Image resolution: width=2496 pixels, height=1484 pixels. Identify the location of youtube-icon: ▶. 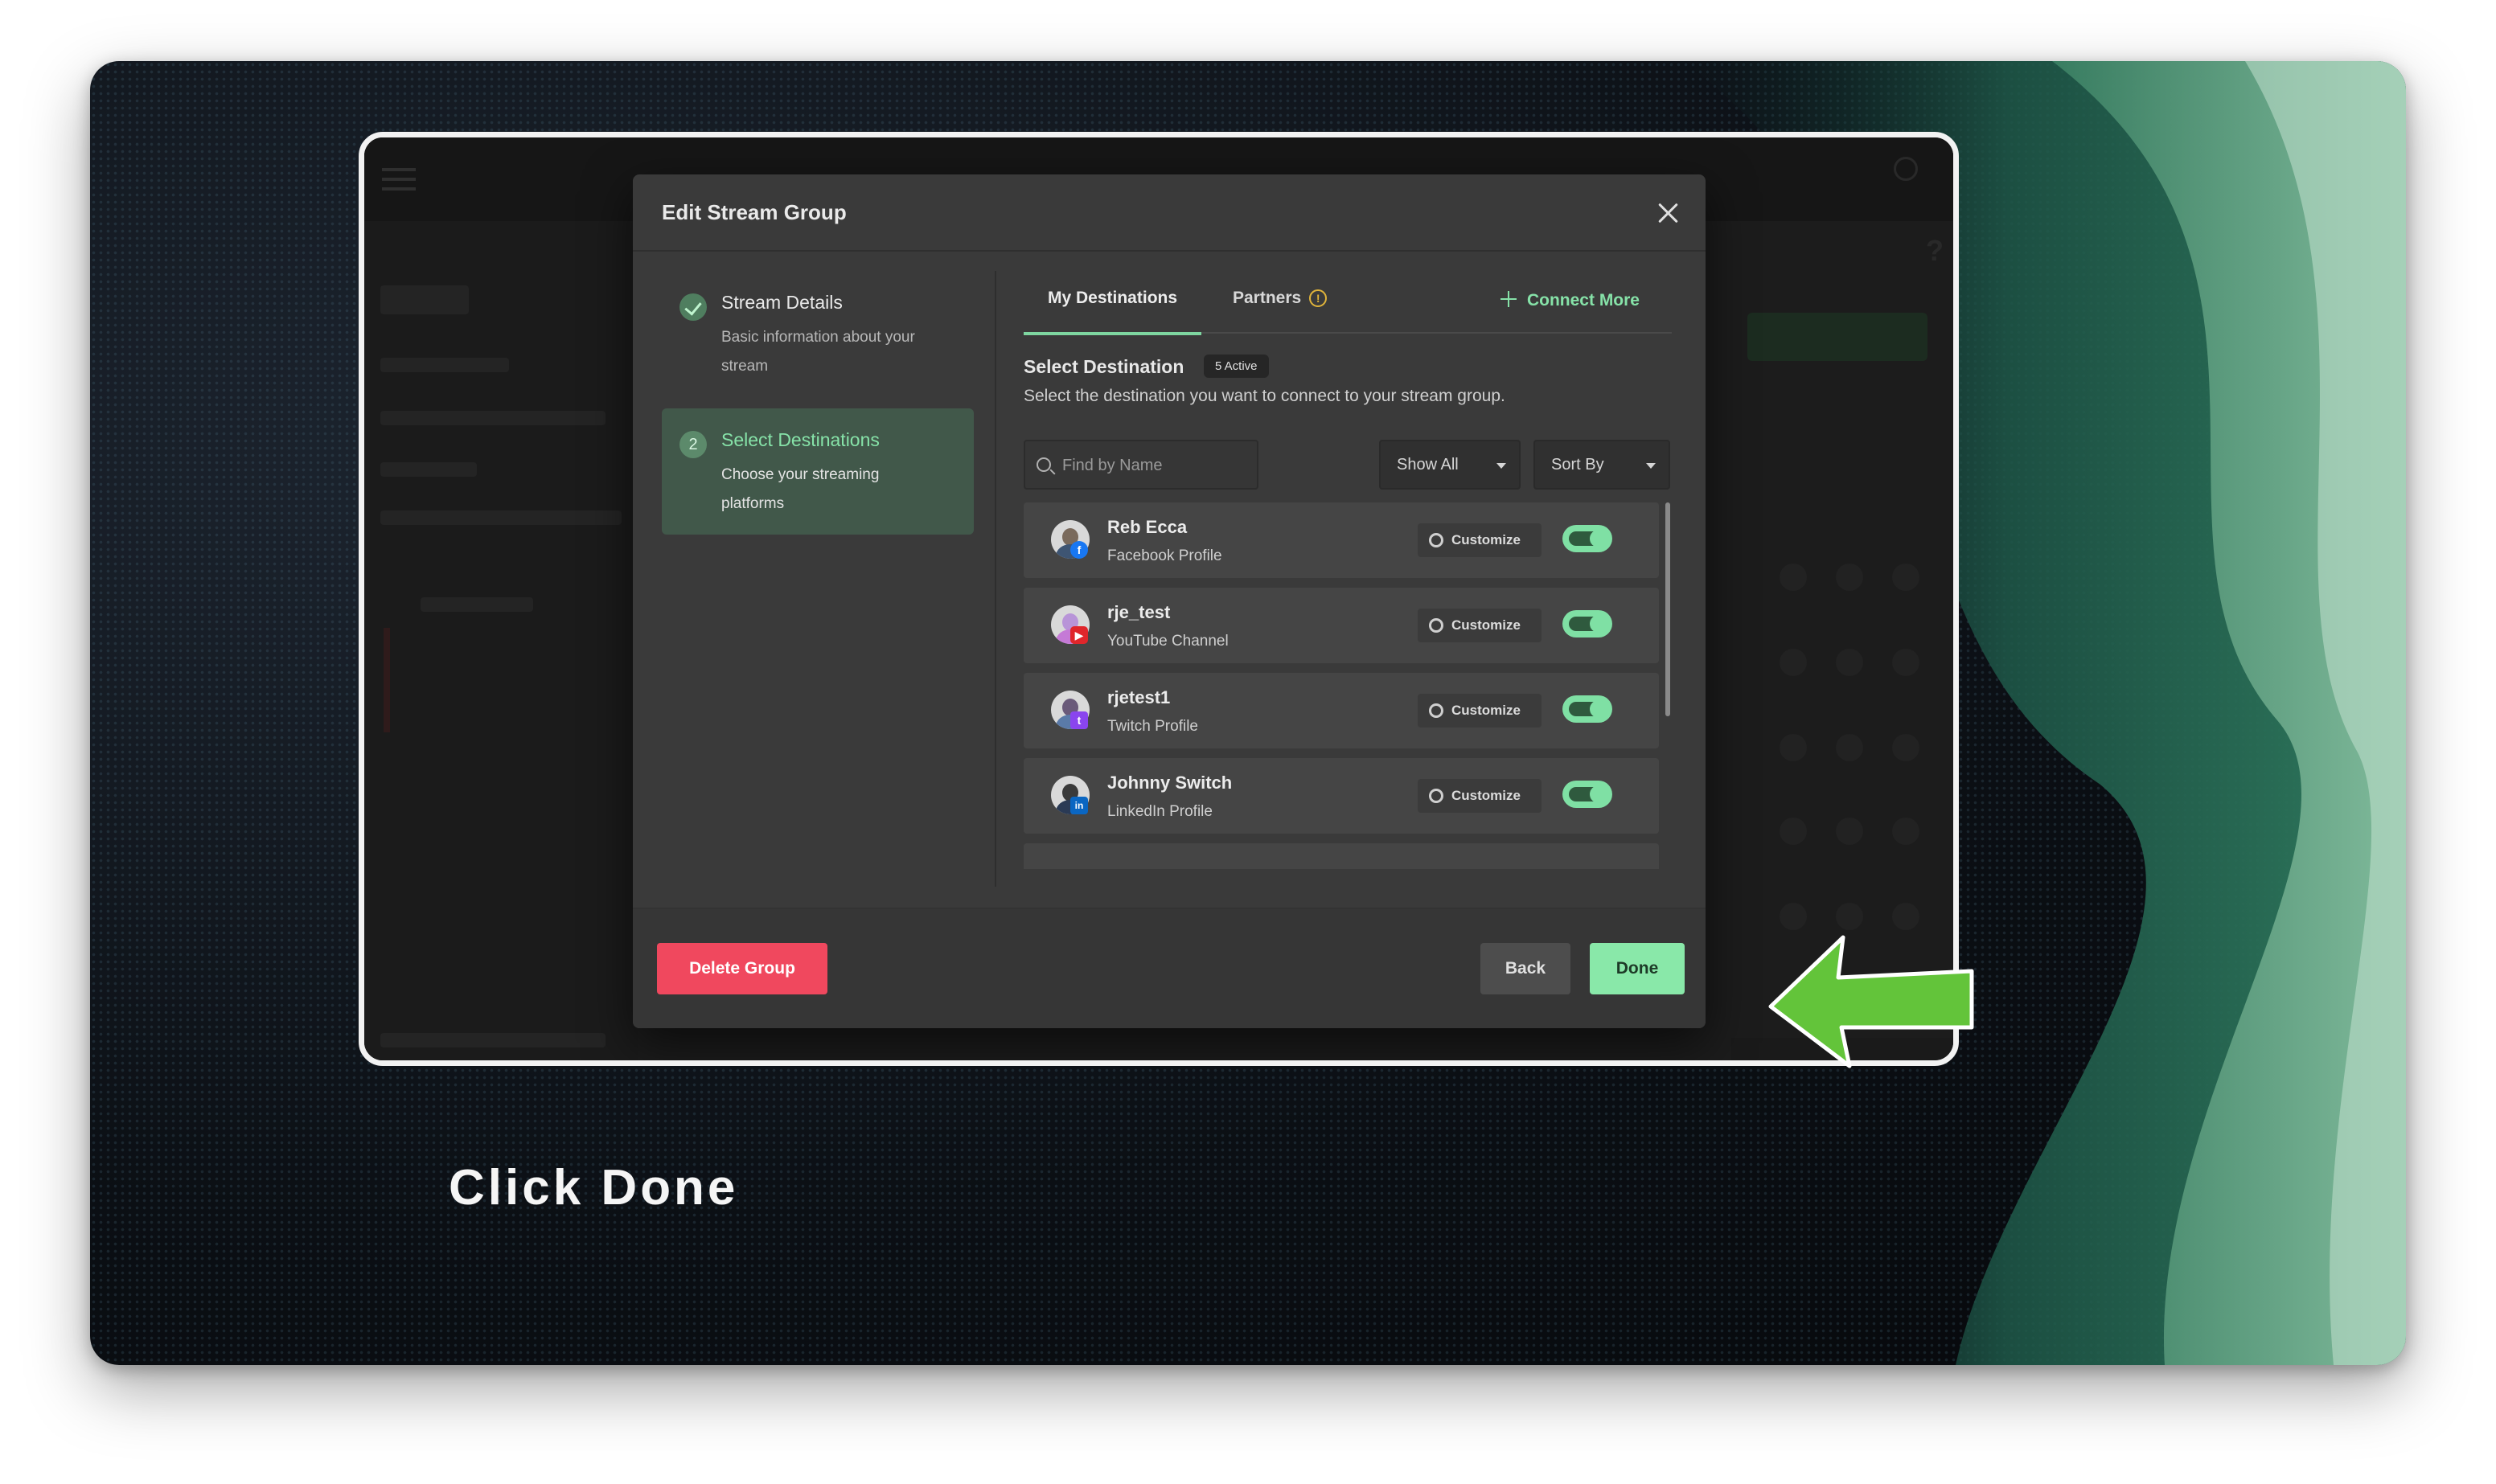
(1079, 635).